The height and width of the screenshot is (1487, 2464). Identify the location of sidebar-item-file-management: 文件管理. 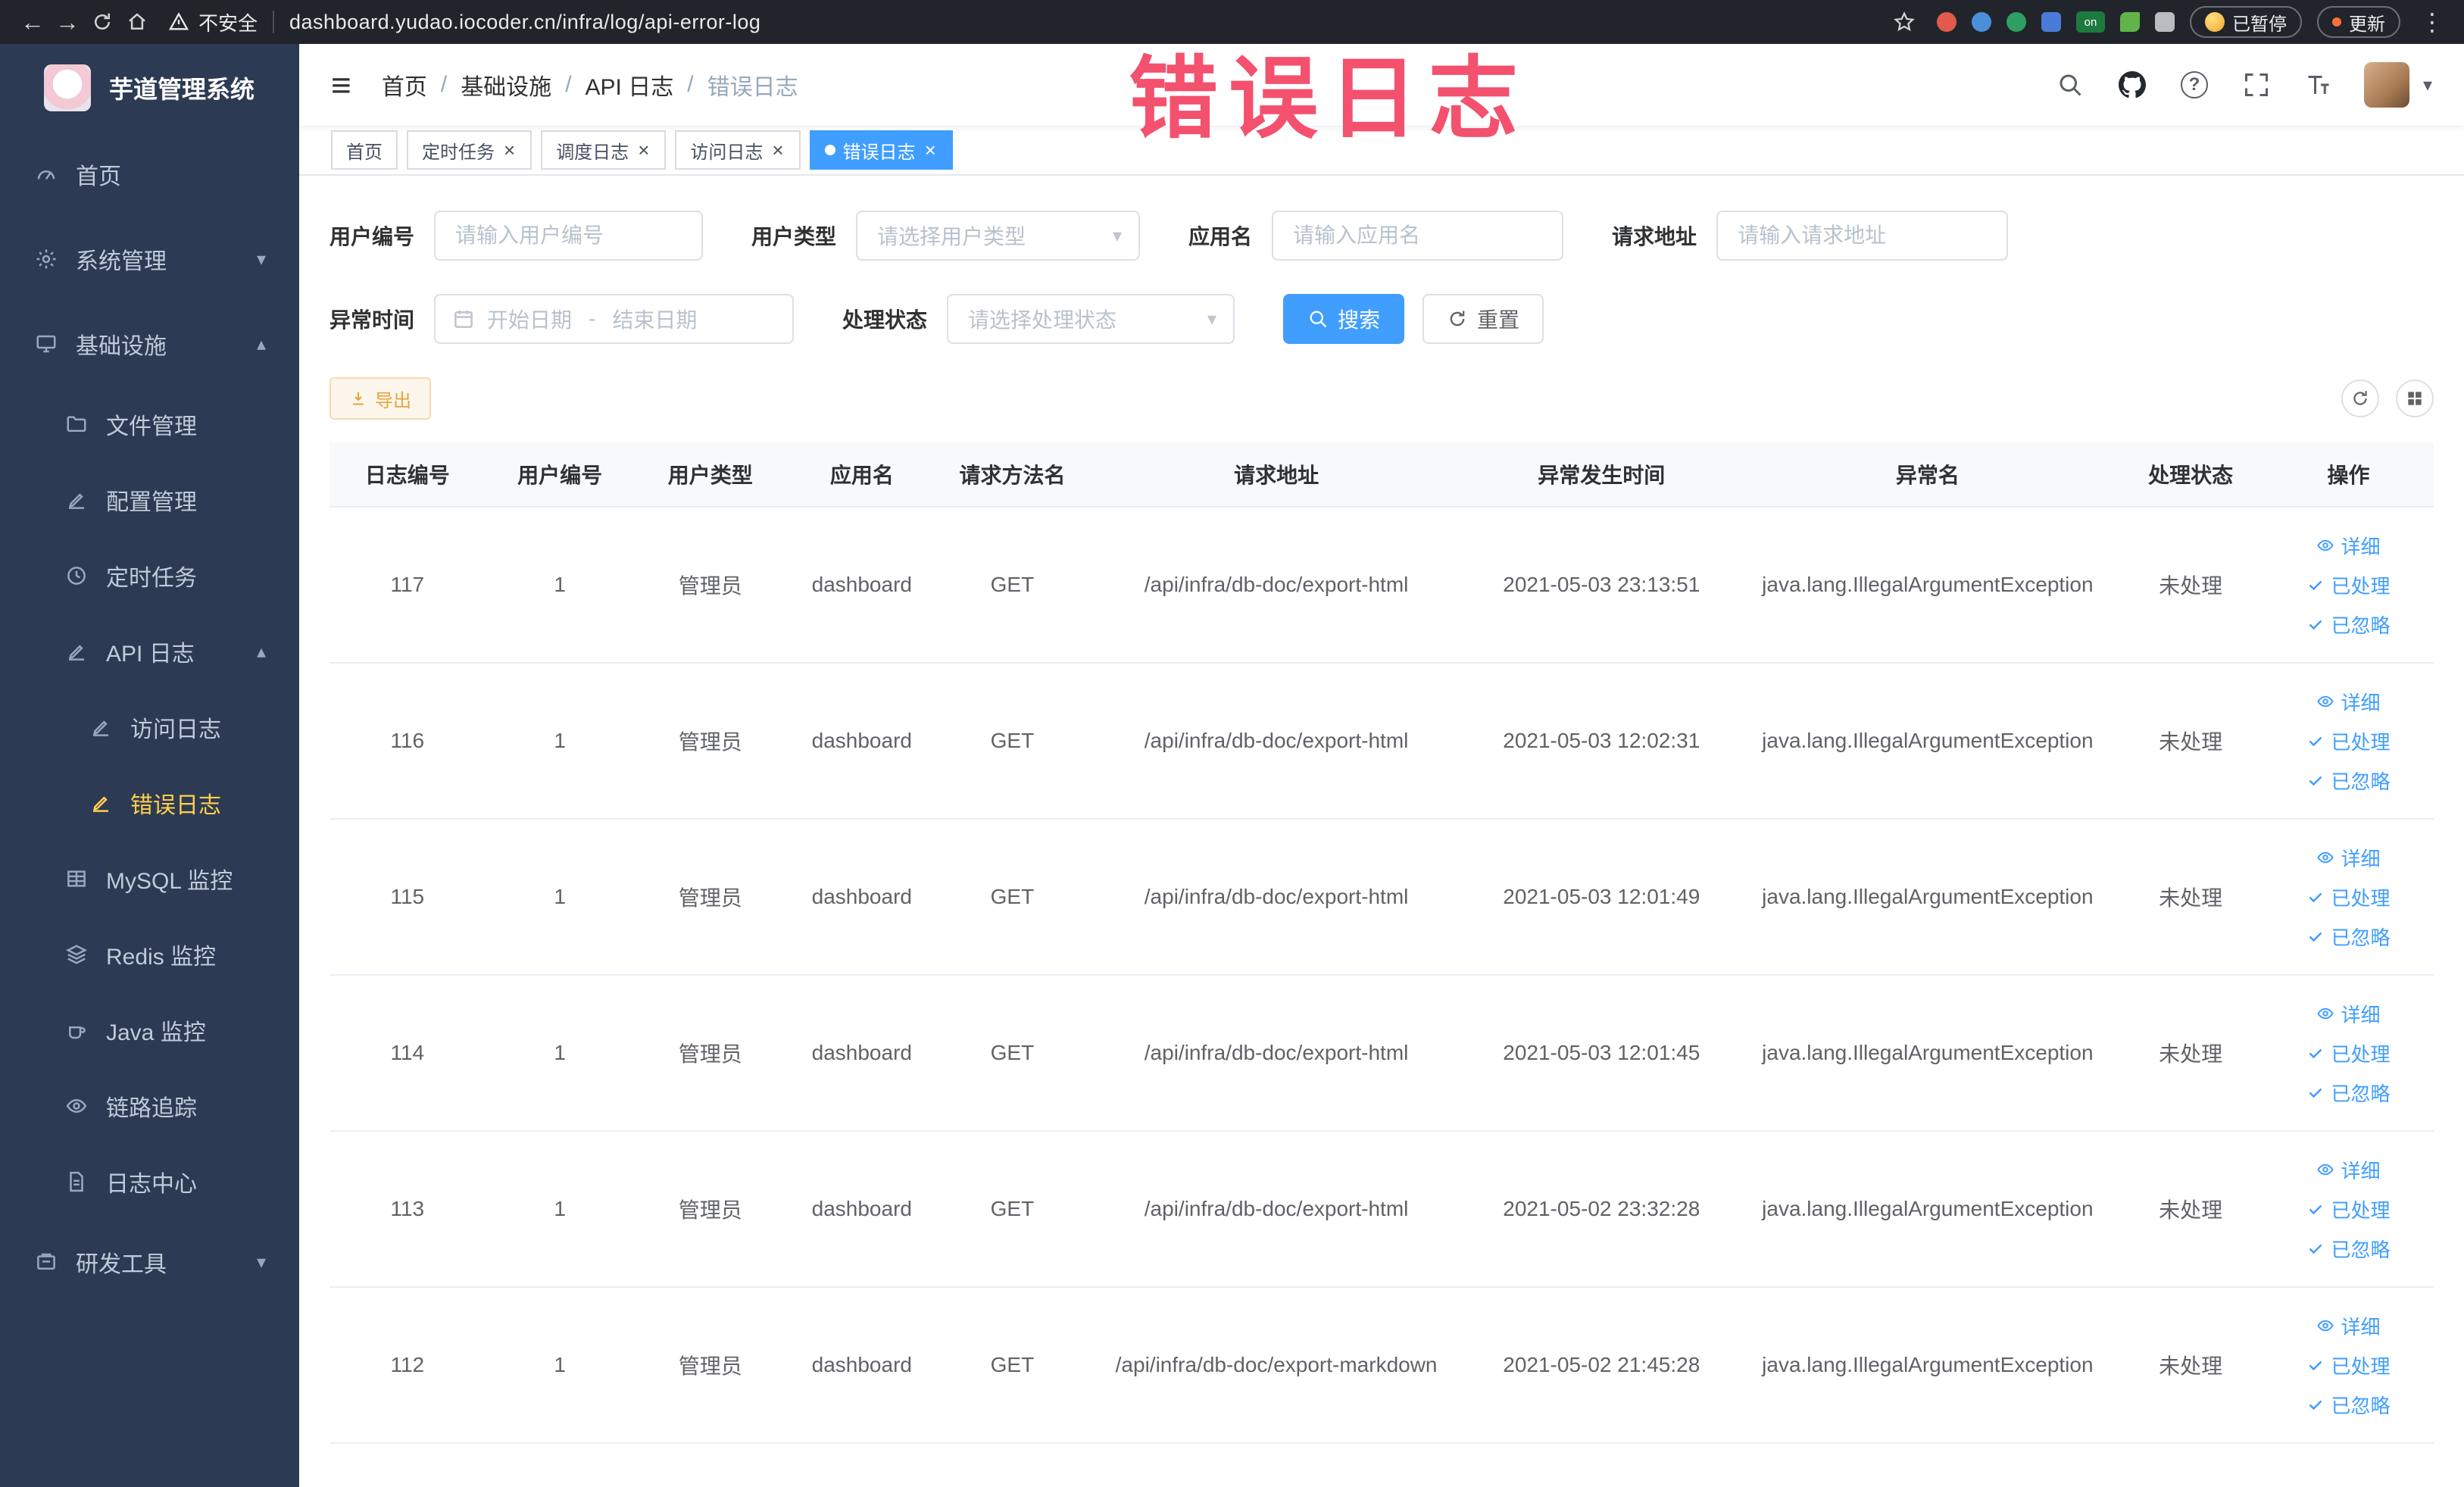
(149, 424).